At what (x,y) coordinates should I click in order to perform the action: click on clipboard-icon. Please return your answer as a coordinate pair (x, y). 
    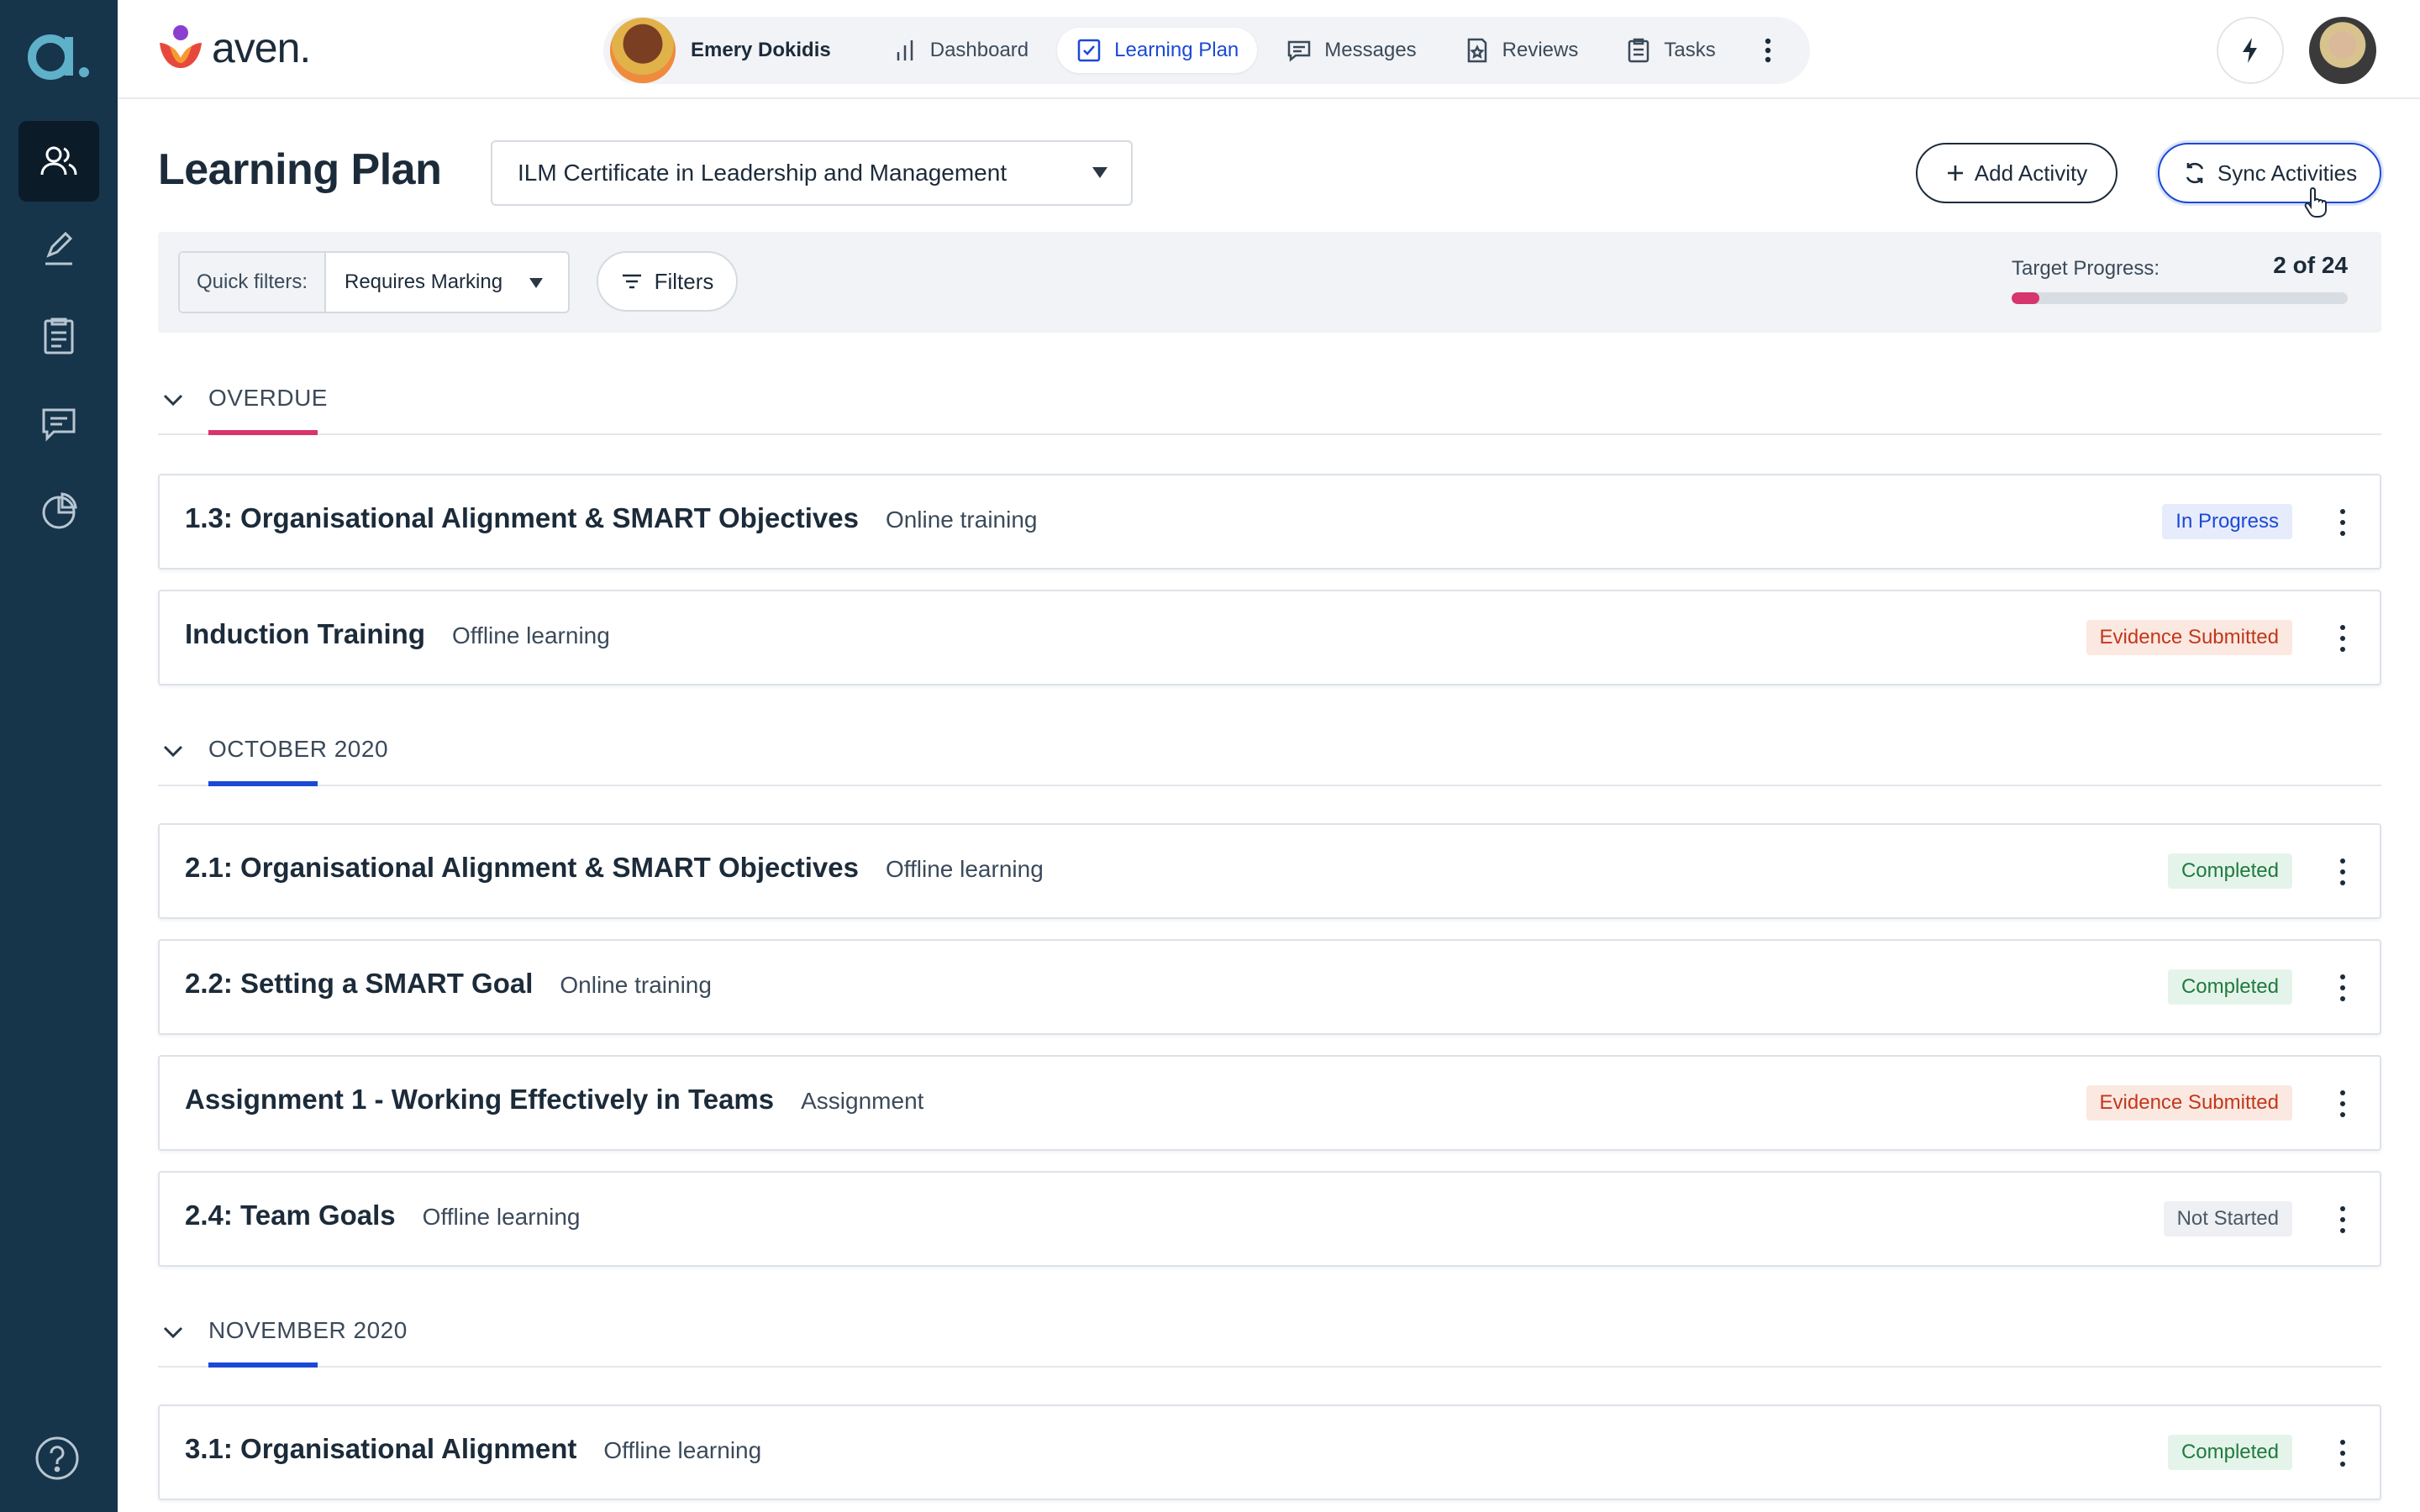
    Looking at the image, I should click on (59, 336).